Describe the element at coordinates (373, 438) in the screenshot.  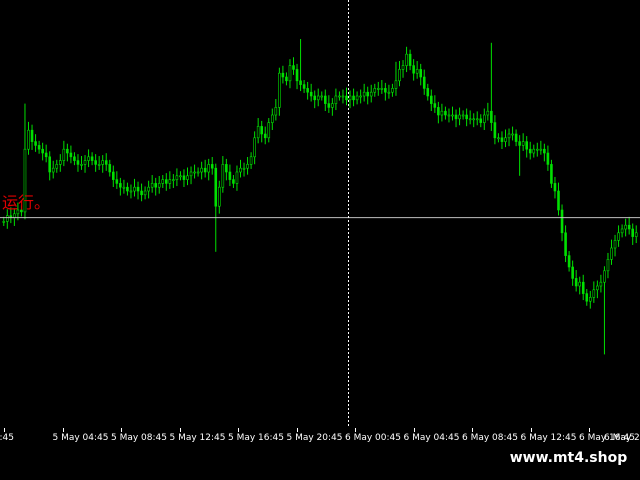
I see `time-tick-label: 6 May 00:45` at that location.